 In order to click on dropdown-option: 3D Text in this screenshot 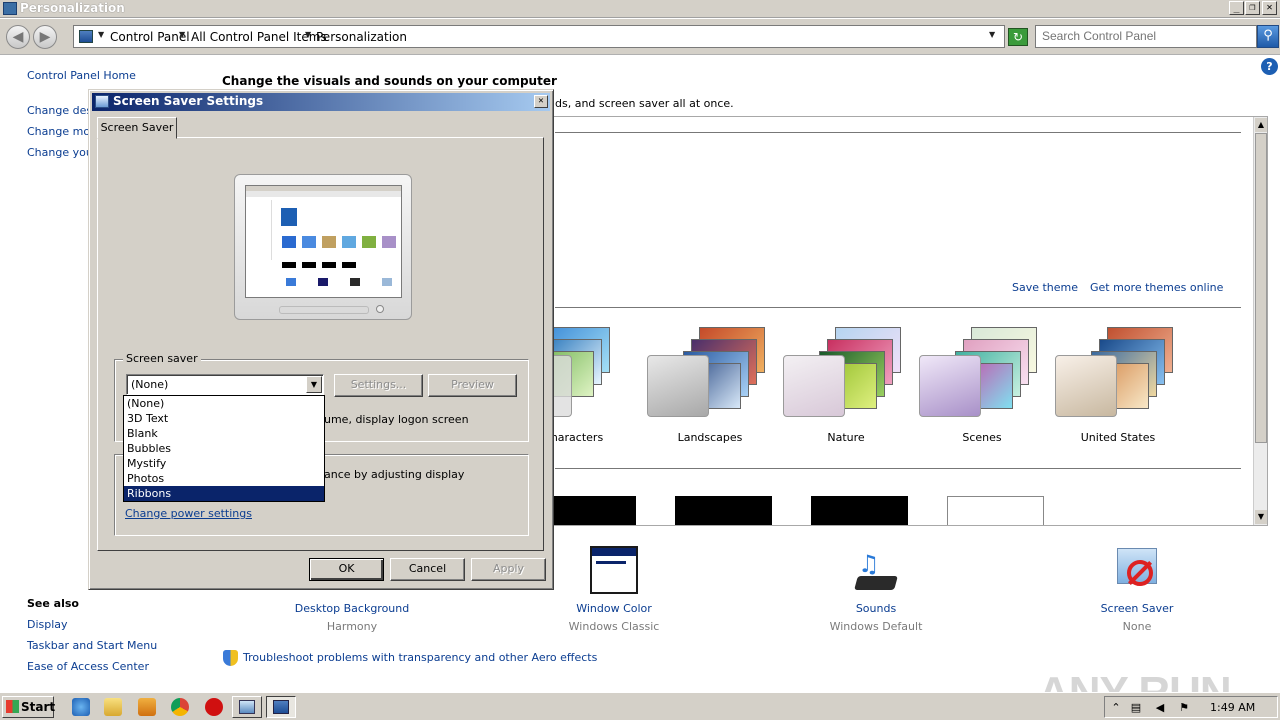, I will do `click(224, 418)`.